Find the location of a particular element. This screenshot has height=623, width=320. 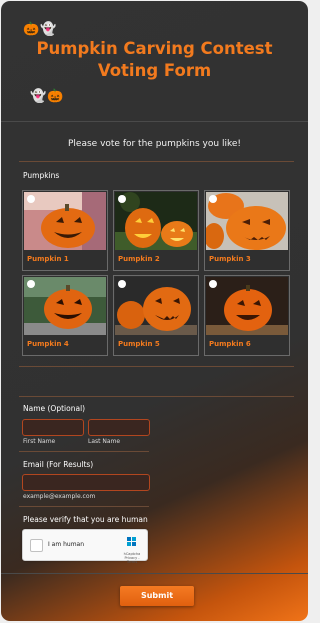

submit-button: Submit is located at coordinates (157, 596).